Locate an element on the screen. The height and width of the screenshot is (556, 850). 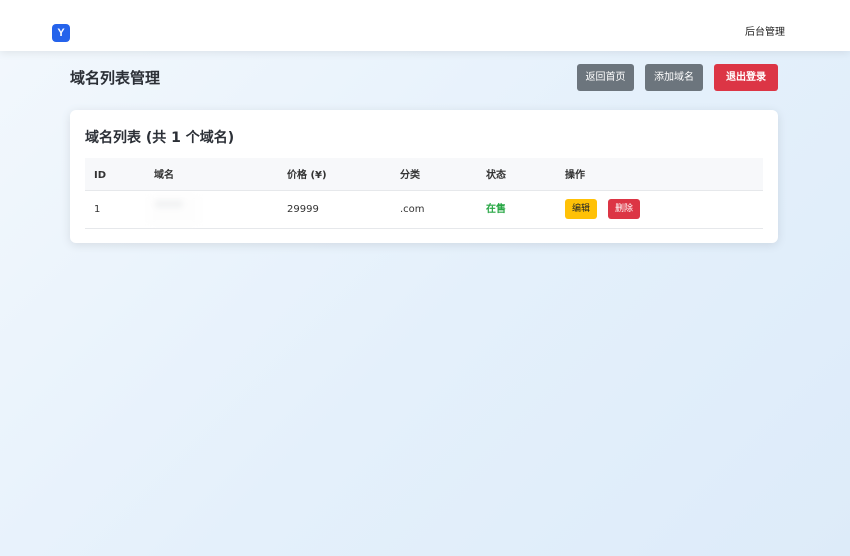
card-title: 域名列表 (共 1 个域名) is located at coordinates (160, 138).